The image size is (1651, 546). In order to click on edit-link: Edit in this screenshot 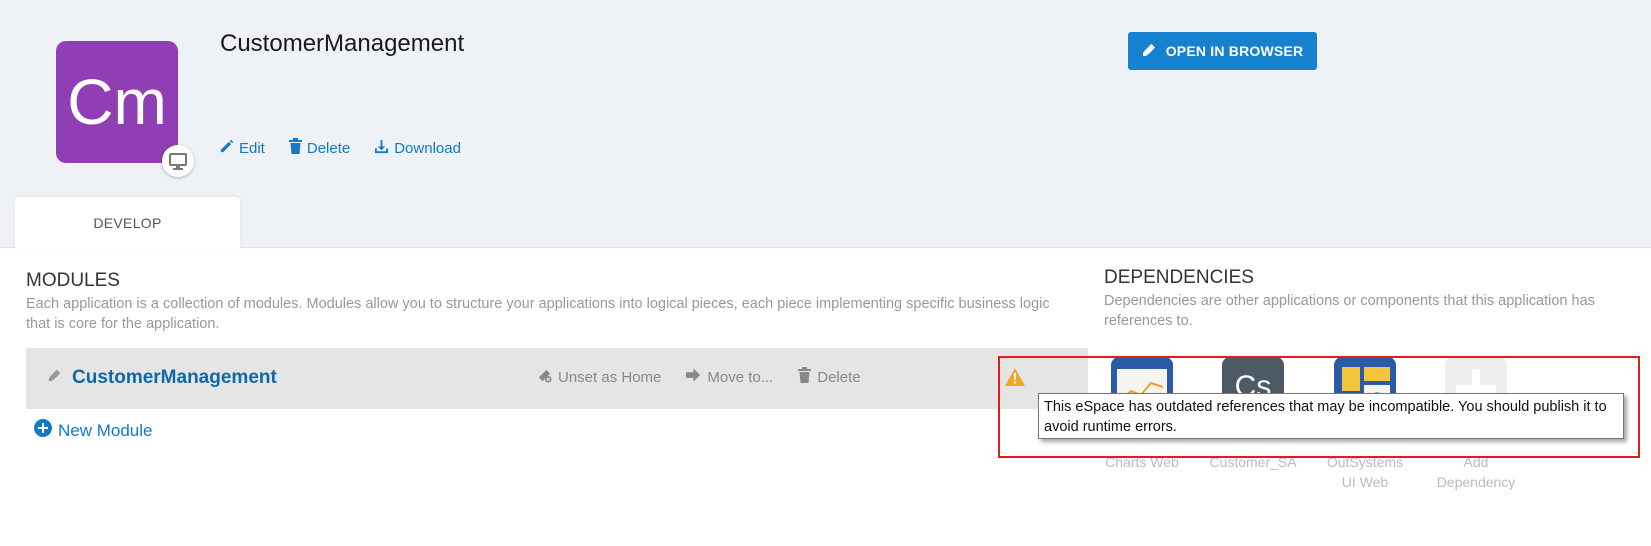, I will do `click(242, 148)`.